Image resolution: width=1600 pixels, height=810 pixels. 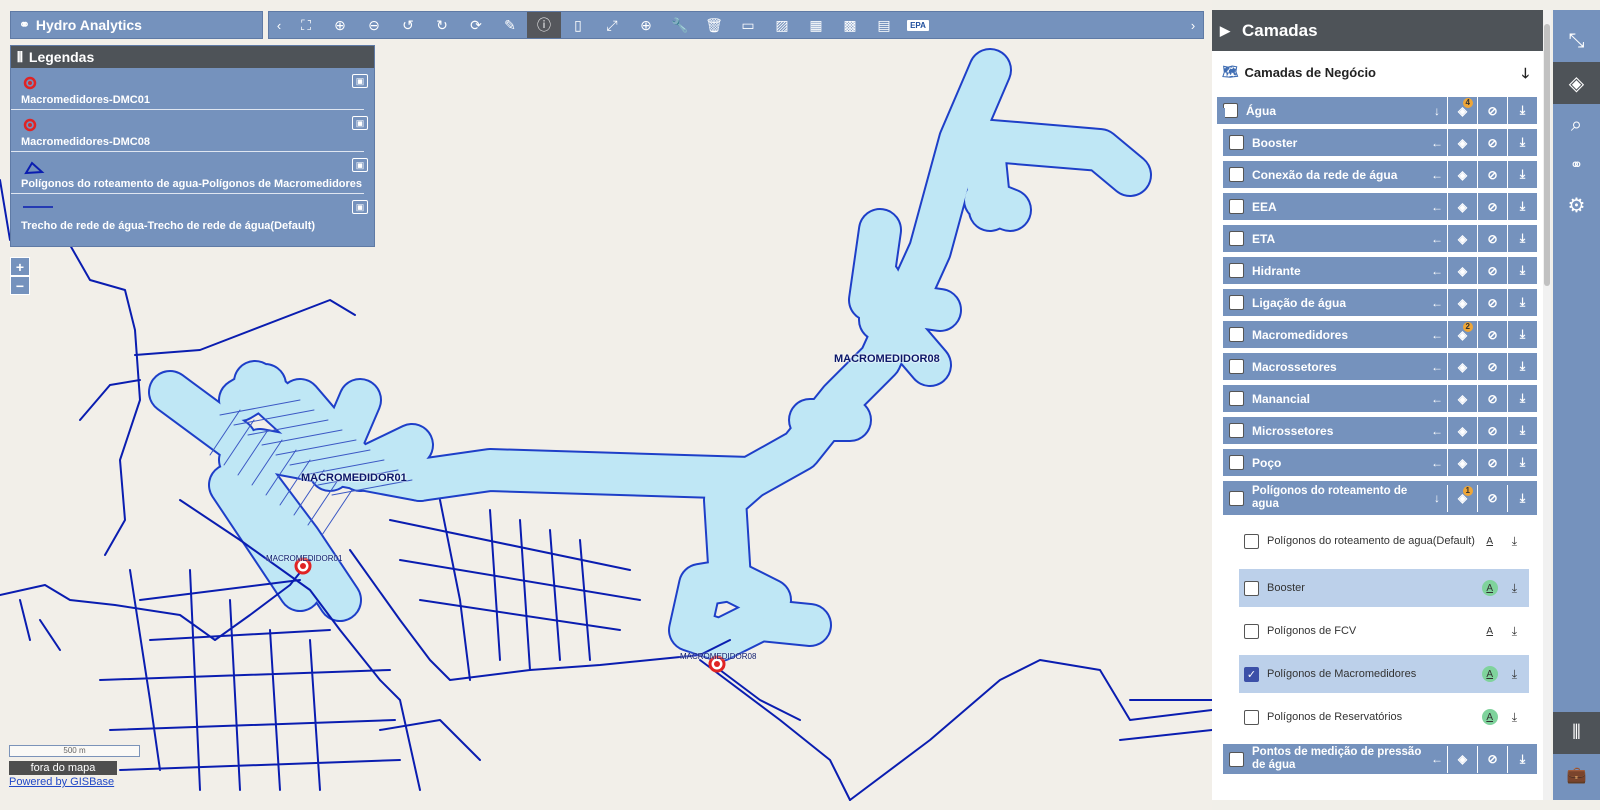 I want to click on layer-row: EEA ← ◈ ⊘ ⤓, so click(x=1380, y=206).